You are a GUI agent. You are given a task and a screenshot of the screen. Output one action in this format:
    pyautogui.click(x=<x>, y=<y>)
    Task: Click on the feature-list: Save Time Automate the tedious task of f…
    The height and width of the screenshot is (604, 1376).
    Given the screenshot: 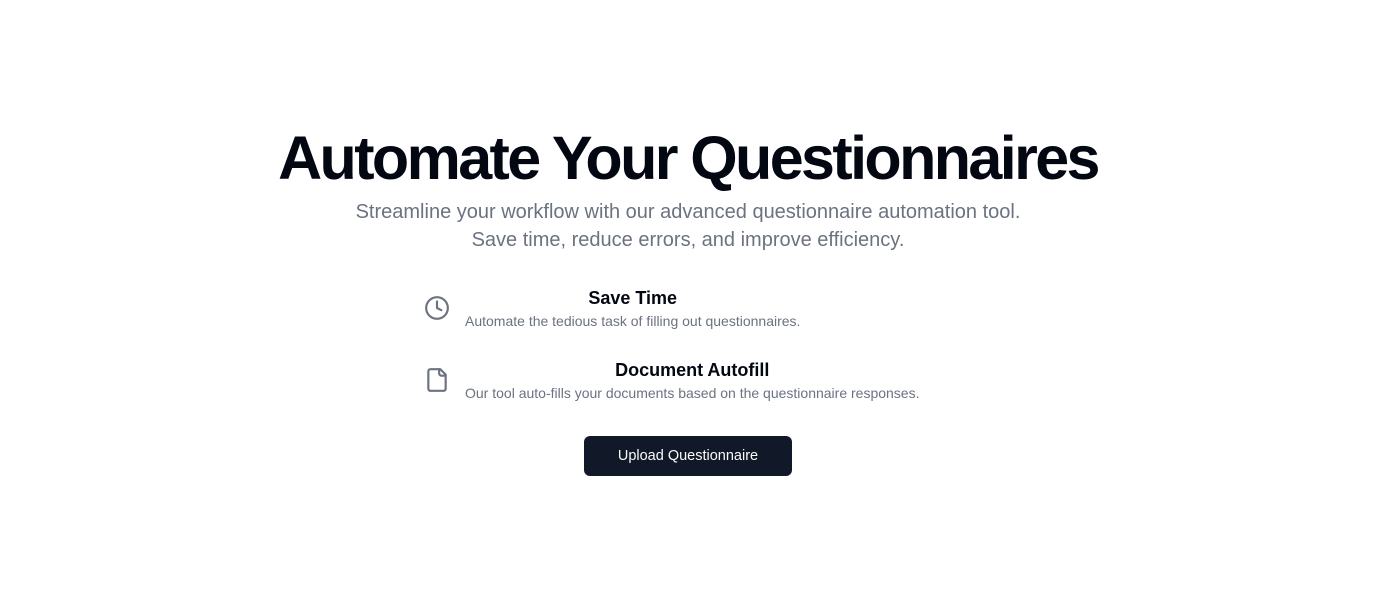 What is the action you would take?
    pyautogui.click(x=694, y=358)
    